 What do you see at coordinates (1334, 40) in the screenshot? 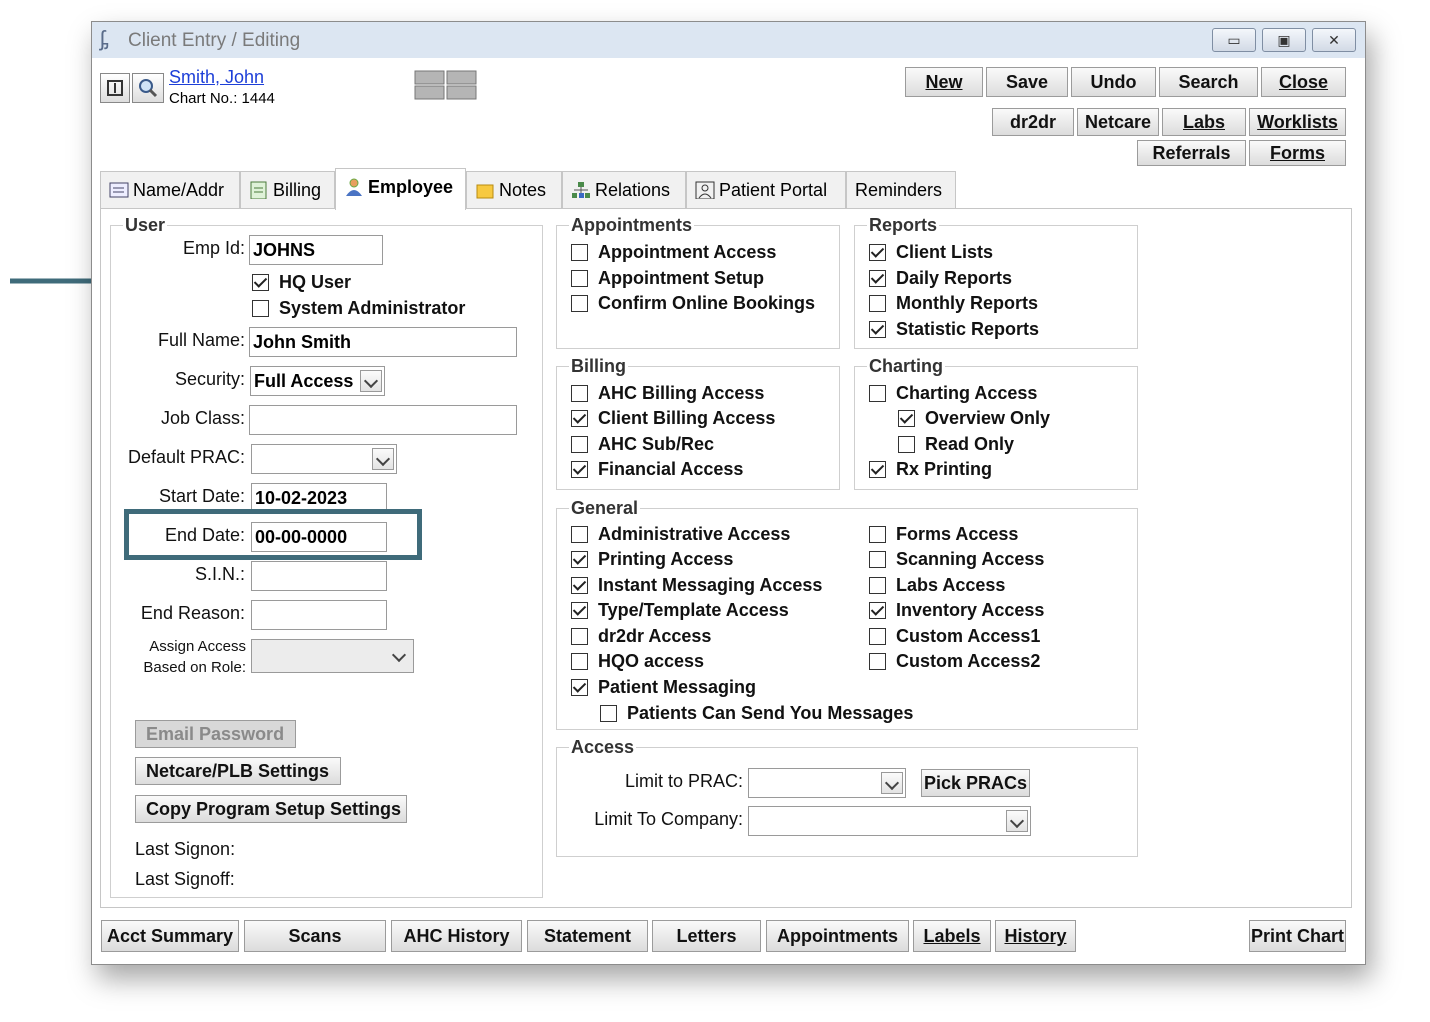
I see `close-window-button: ✕` at bounding box center [1334, 40].